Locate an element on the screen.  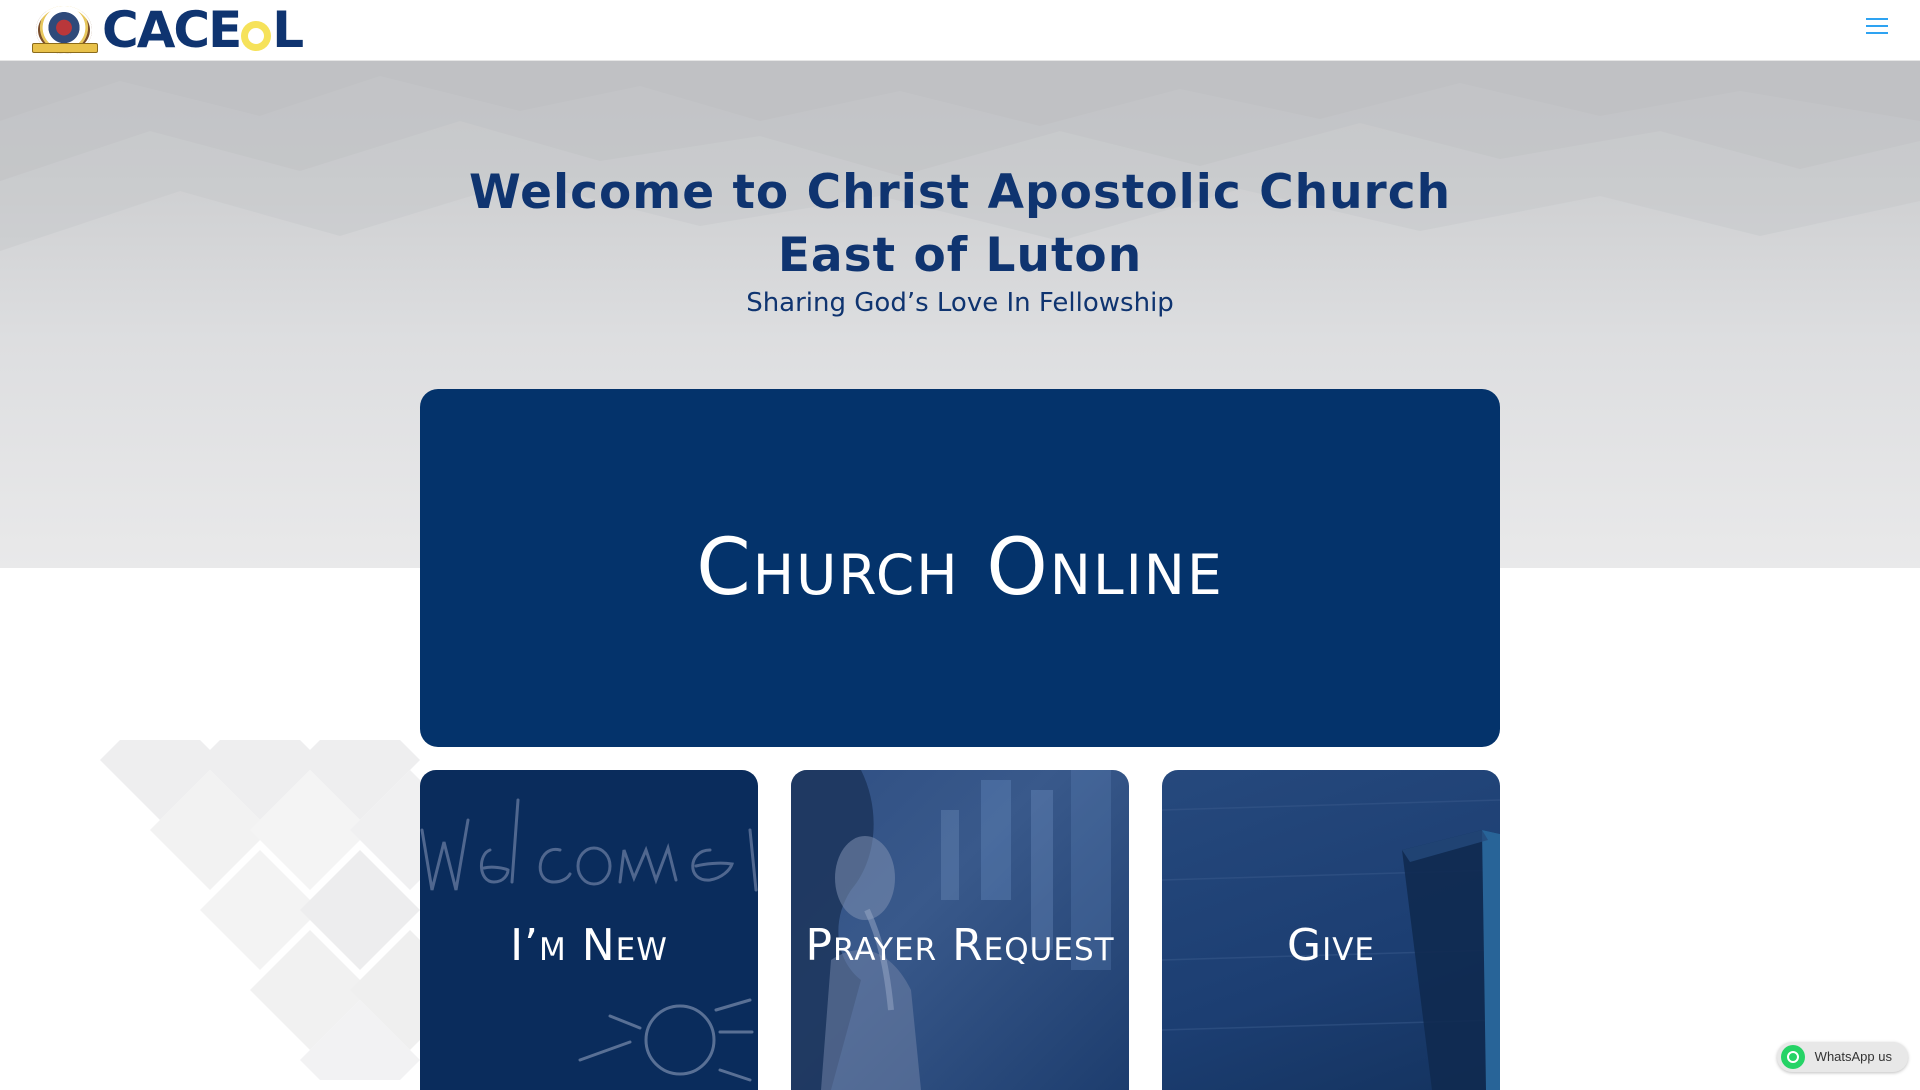
logo-o-mark is located at coordinates (256, 36).